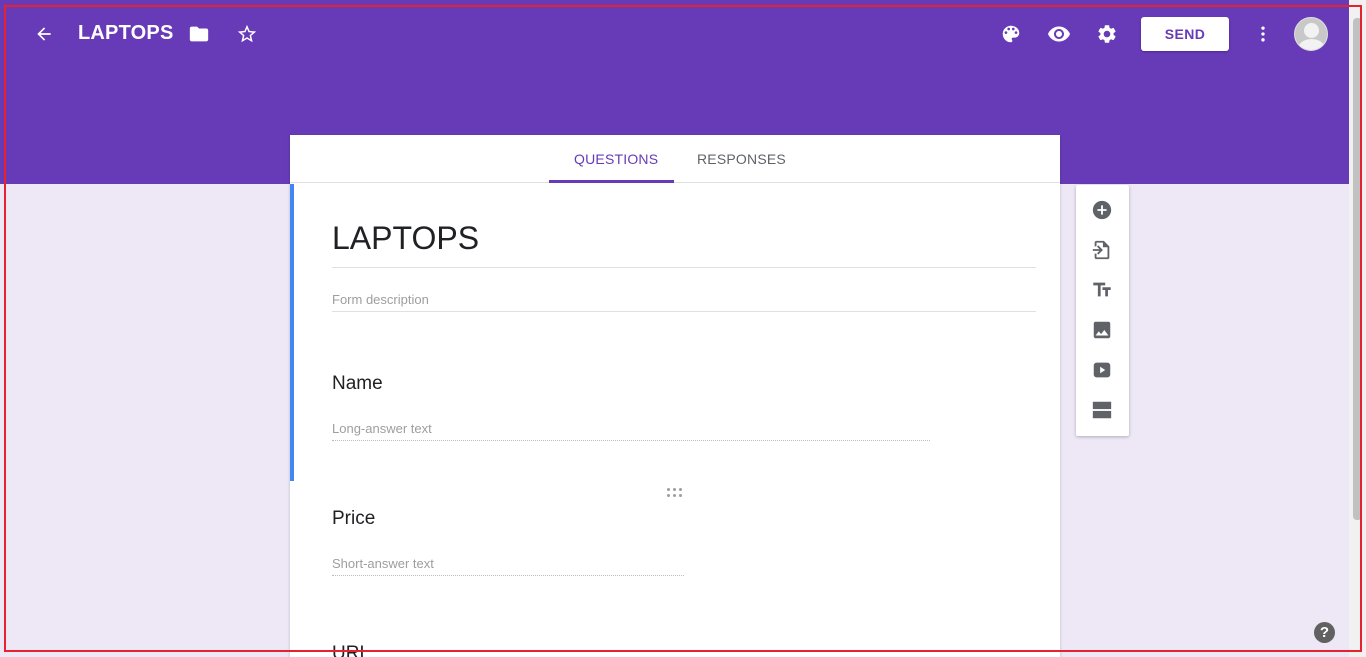 This screenshot has height=657, width=1366. What do you see at coordinates (351, 650) in the screenshot?
I see `question-title-url: URL` at bounding box center [351, 650].